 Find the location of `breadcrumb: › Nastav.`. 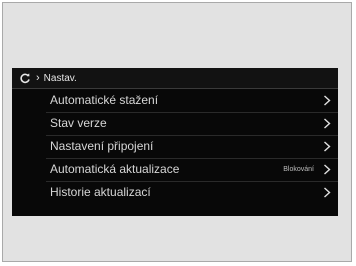

breadcrumb: › Nastav. is located at coordinates (175, 78).